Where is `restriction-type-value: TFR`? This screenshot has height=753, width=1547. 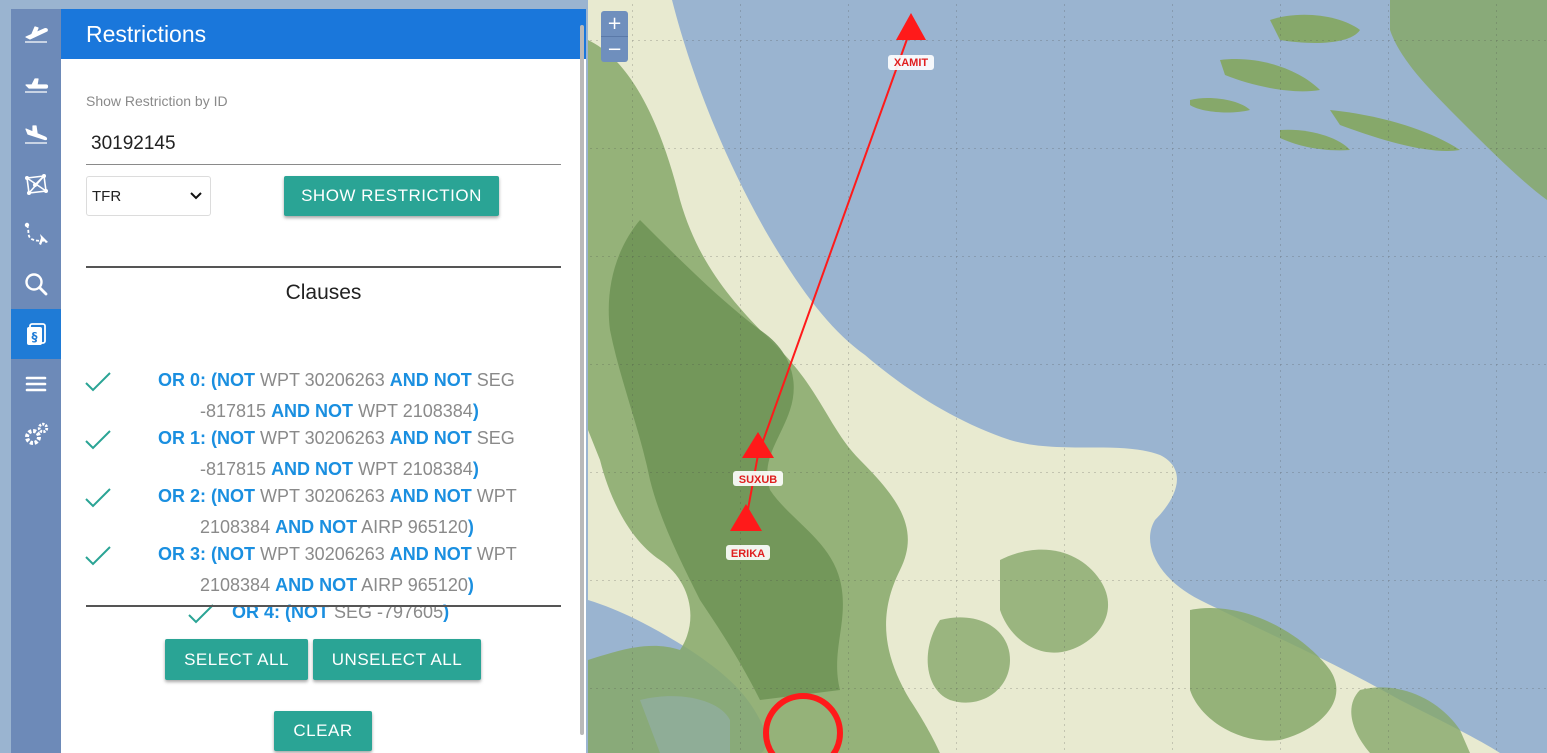 restriction-type-value: TFR is located at coordinates (107, 196).